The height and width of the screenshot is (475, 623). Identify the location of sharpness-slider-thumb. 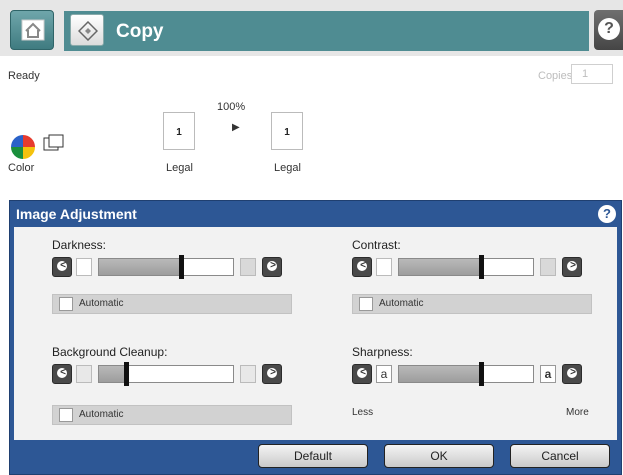
(481, 374).